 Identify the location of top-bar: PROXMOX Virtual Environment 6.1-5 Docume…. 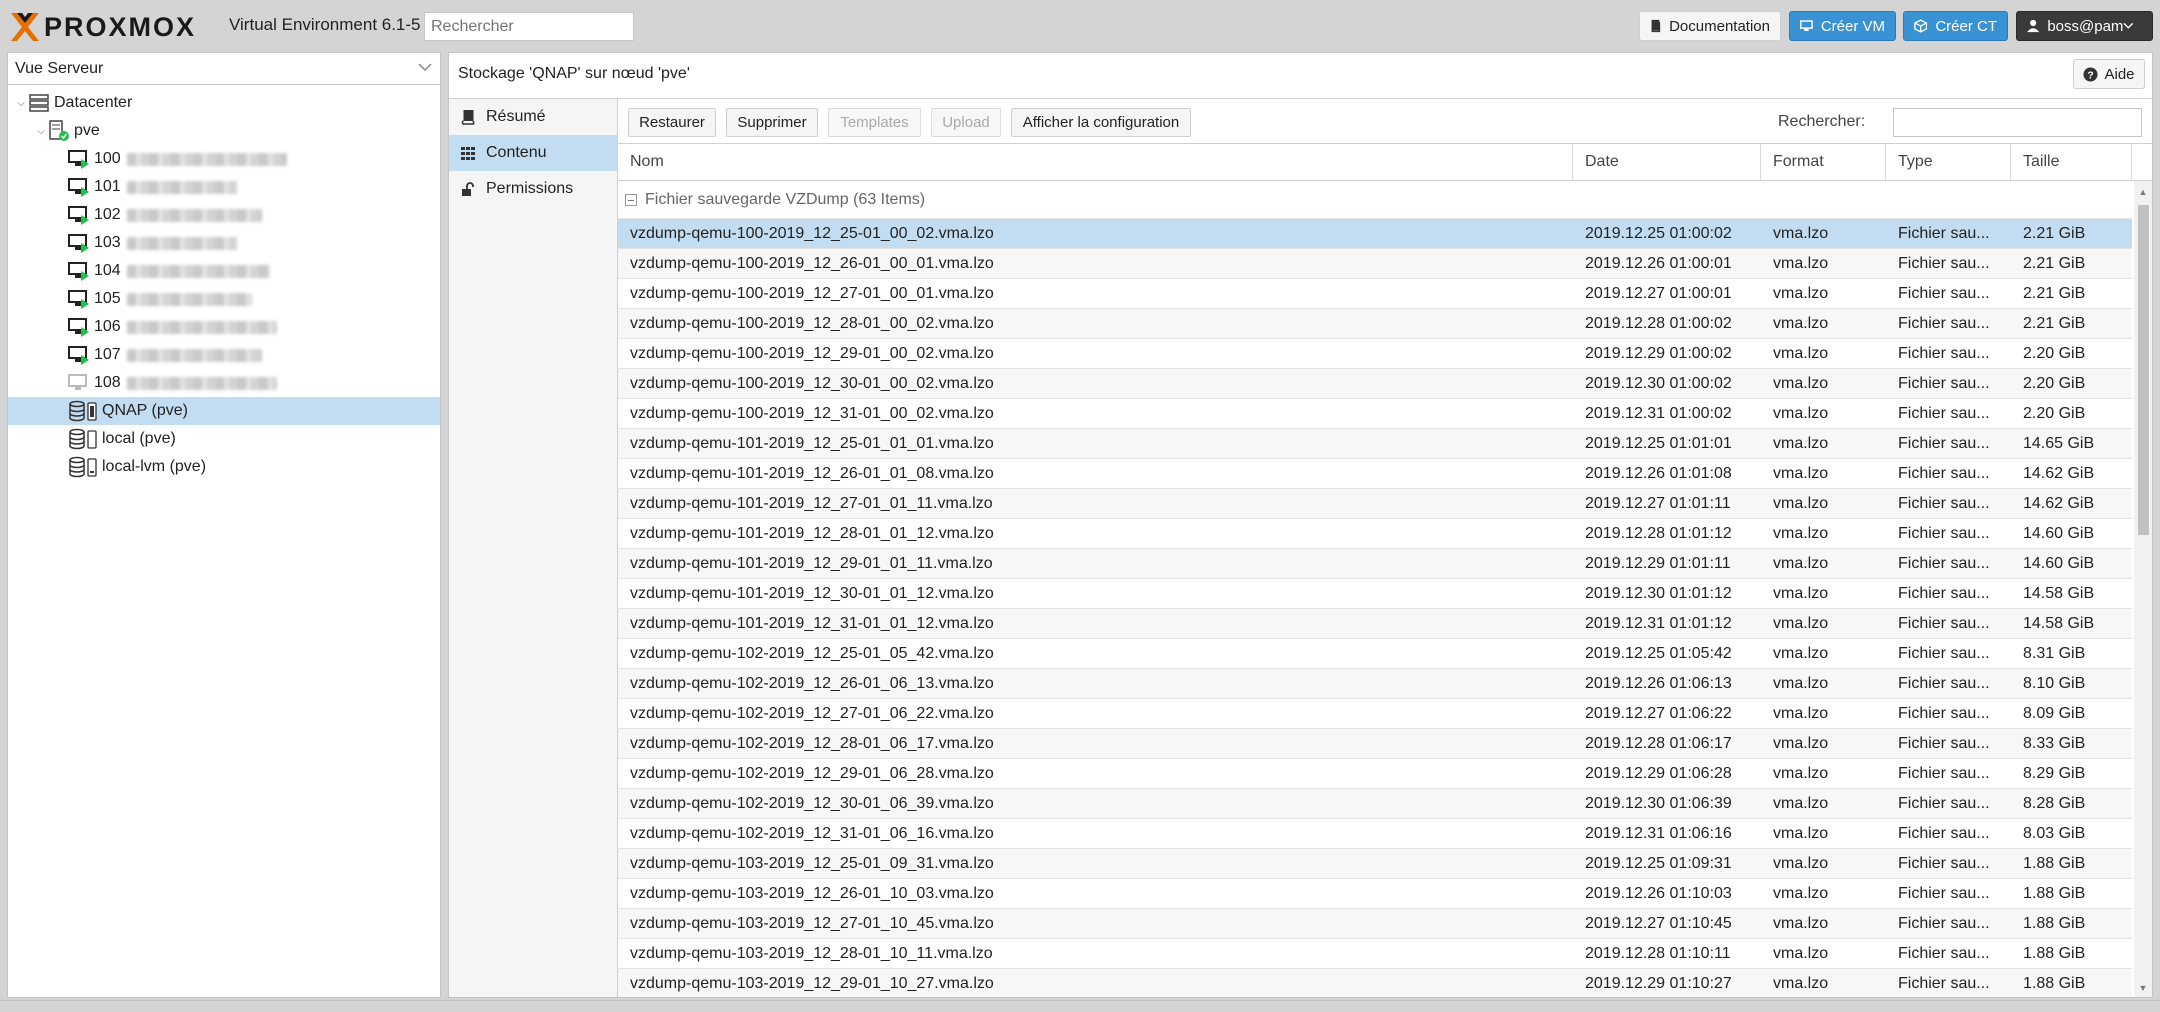
(1080, 26).